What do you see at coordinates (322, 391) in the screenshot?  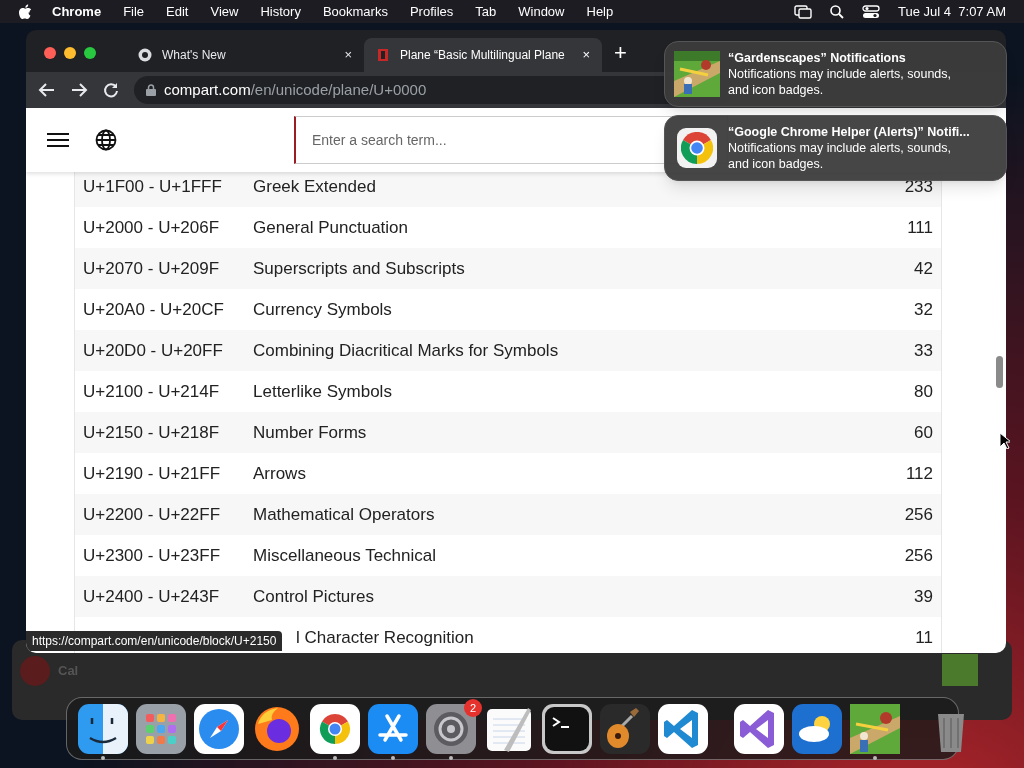 I see `table-cell: Letterlike Symbols` at bounding box center [322, 391].